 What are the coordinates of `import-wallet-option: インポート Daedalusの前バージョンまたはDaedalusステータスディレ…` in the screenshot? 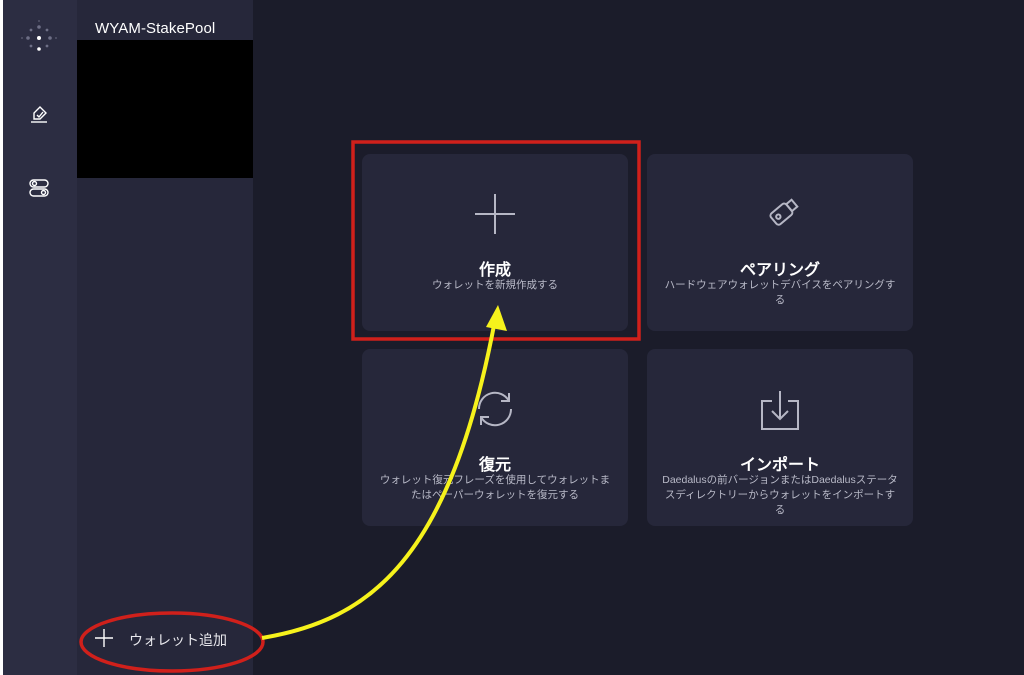 It's located at (780, 437).